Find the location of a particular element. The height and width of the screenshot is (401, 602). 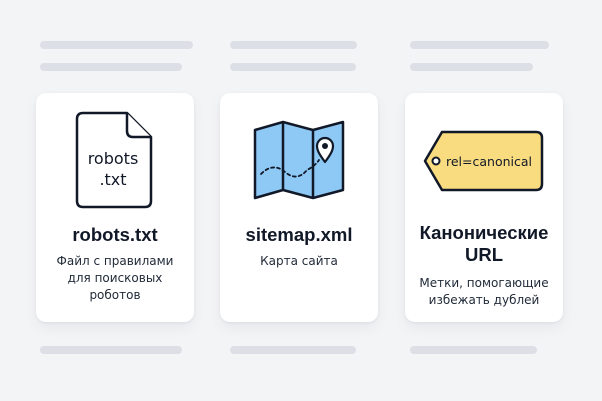

card-description-line: Файл с правилами is located at coordinates (115, 261).